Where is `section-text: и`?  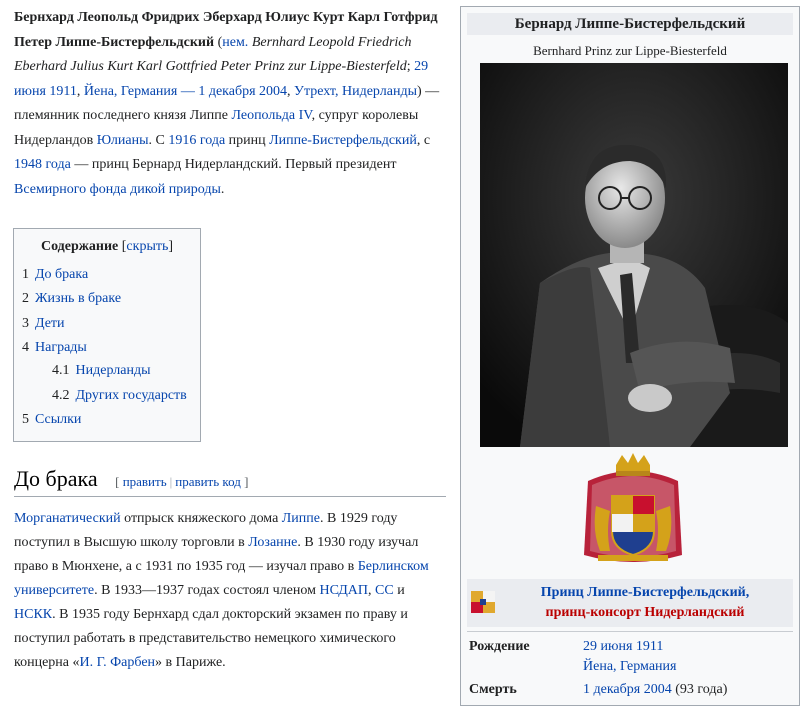
section-text: и is located at coordinates (401, 590).